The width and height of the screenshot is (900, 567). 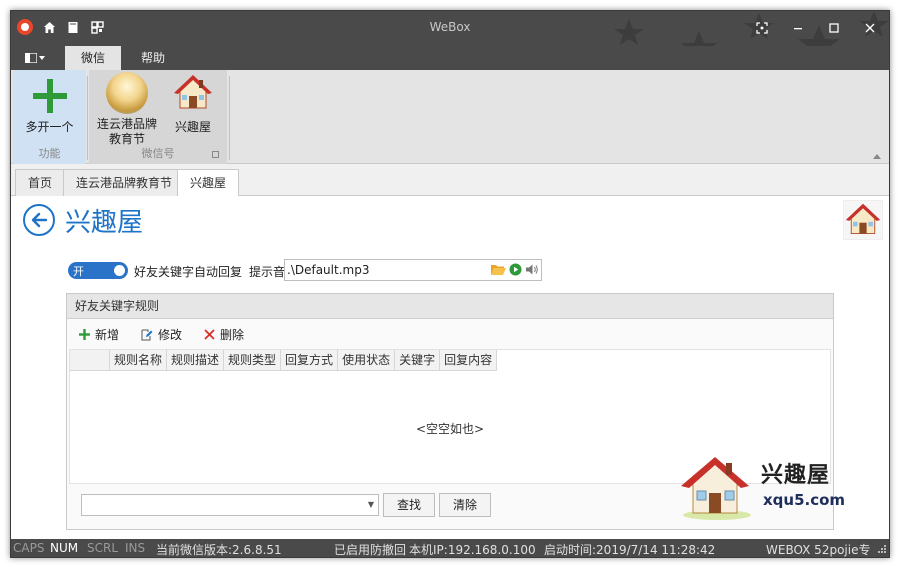 I want to click on toggle-knob, so click(x=119, y=270).